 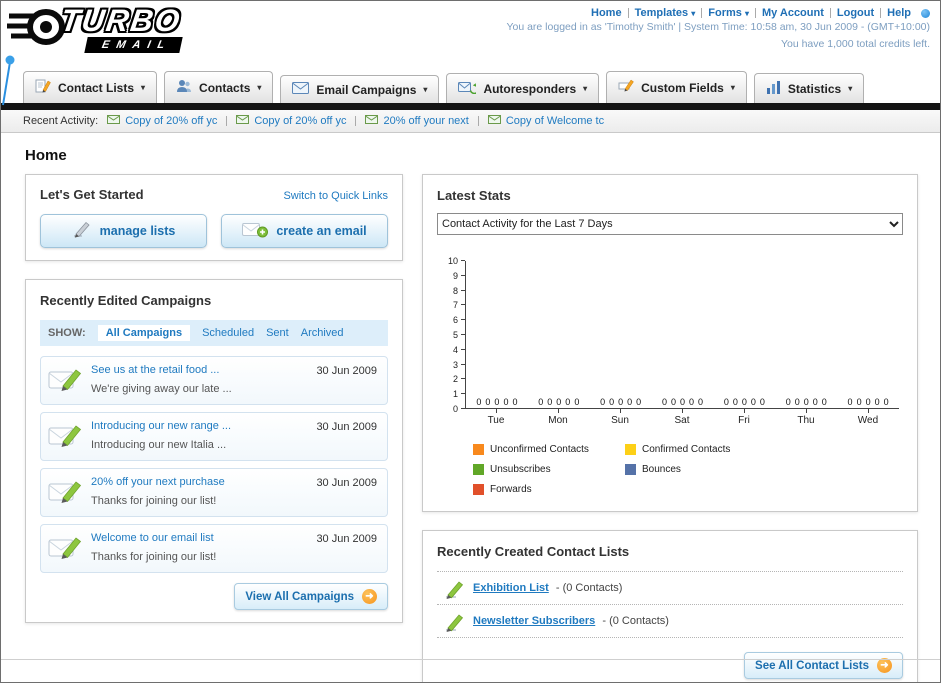 I want to click on campaign-subtitle: Thanks for joining our list!, so click(x=154, y=557).